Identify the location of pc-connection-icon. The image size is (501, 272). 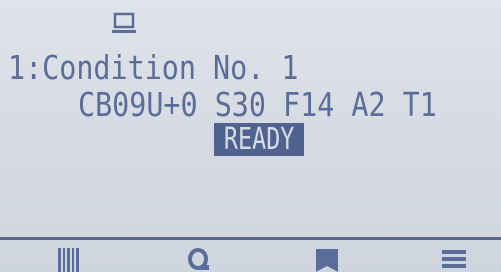
(124, 22).